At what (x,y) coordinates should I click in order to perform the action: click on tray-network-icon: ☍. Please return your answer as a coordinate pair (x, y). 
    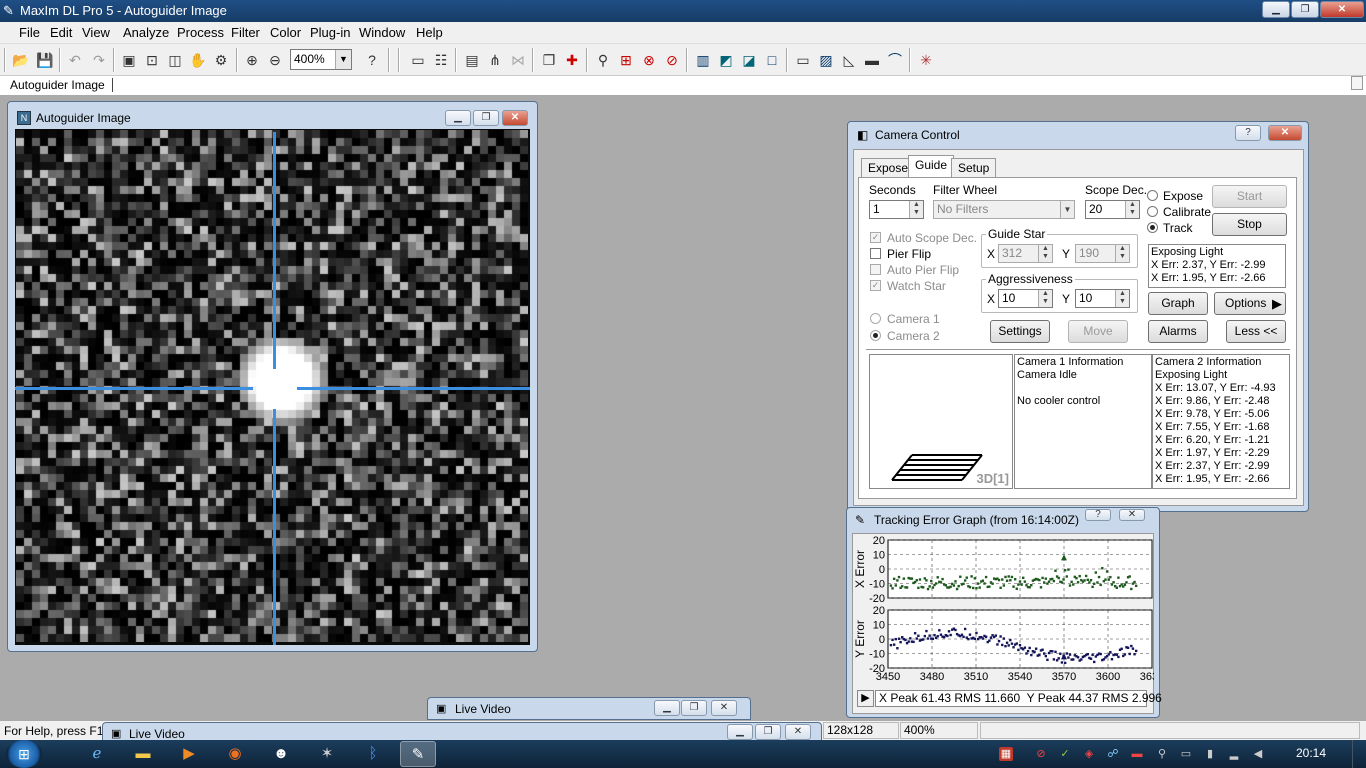
    Looking at the image, I should click on (1113, 754).